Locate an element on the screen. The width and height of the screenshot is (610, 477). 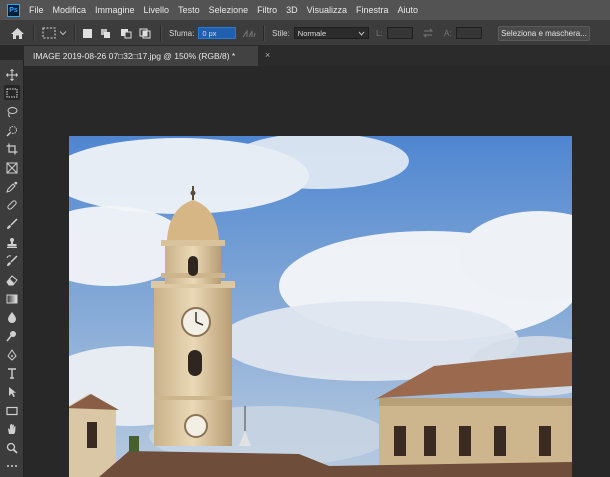
arrow-pointer-icon is located at coordinates (12, 391).